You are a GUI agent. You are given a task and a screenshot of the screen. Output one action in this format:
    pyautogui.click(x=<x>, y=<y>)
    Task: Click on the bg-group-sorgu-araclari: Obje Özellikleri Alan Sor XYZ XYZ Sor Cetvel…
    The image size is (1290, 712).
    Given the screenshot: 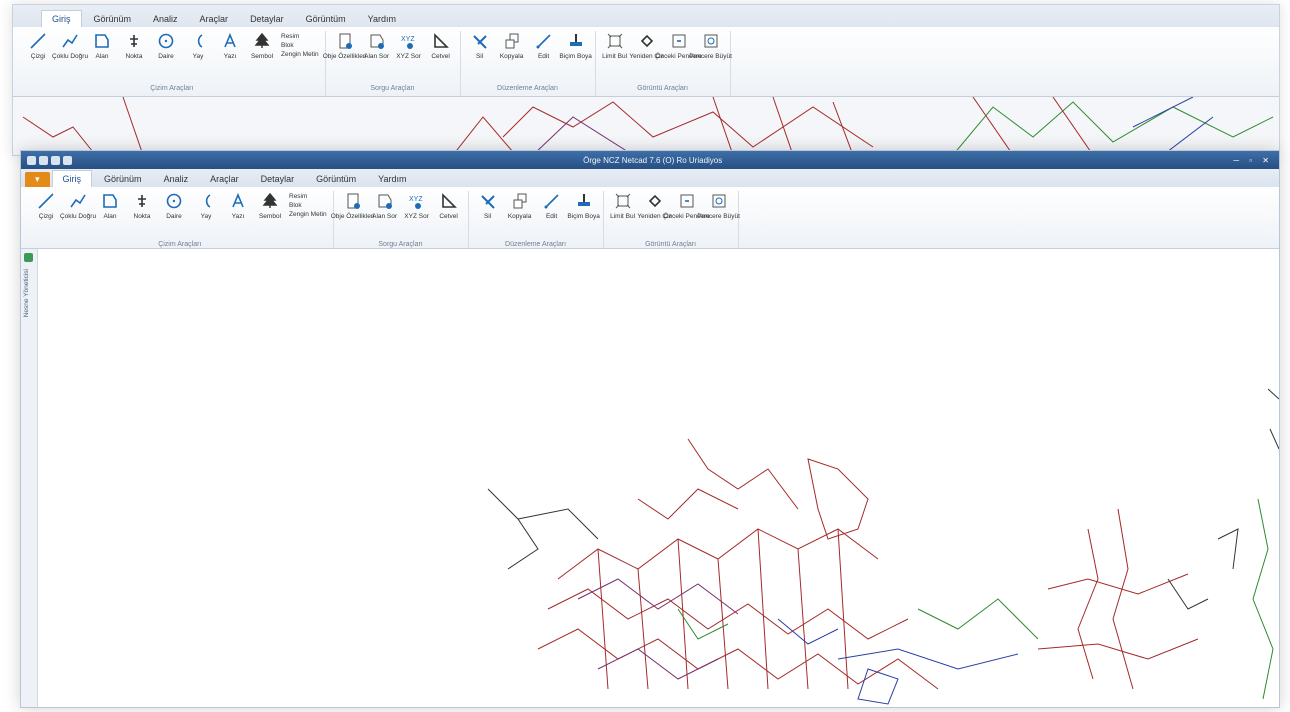 What is the action you would take?
    pyautogui.click(x=392, y=63)
    